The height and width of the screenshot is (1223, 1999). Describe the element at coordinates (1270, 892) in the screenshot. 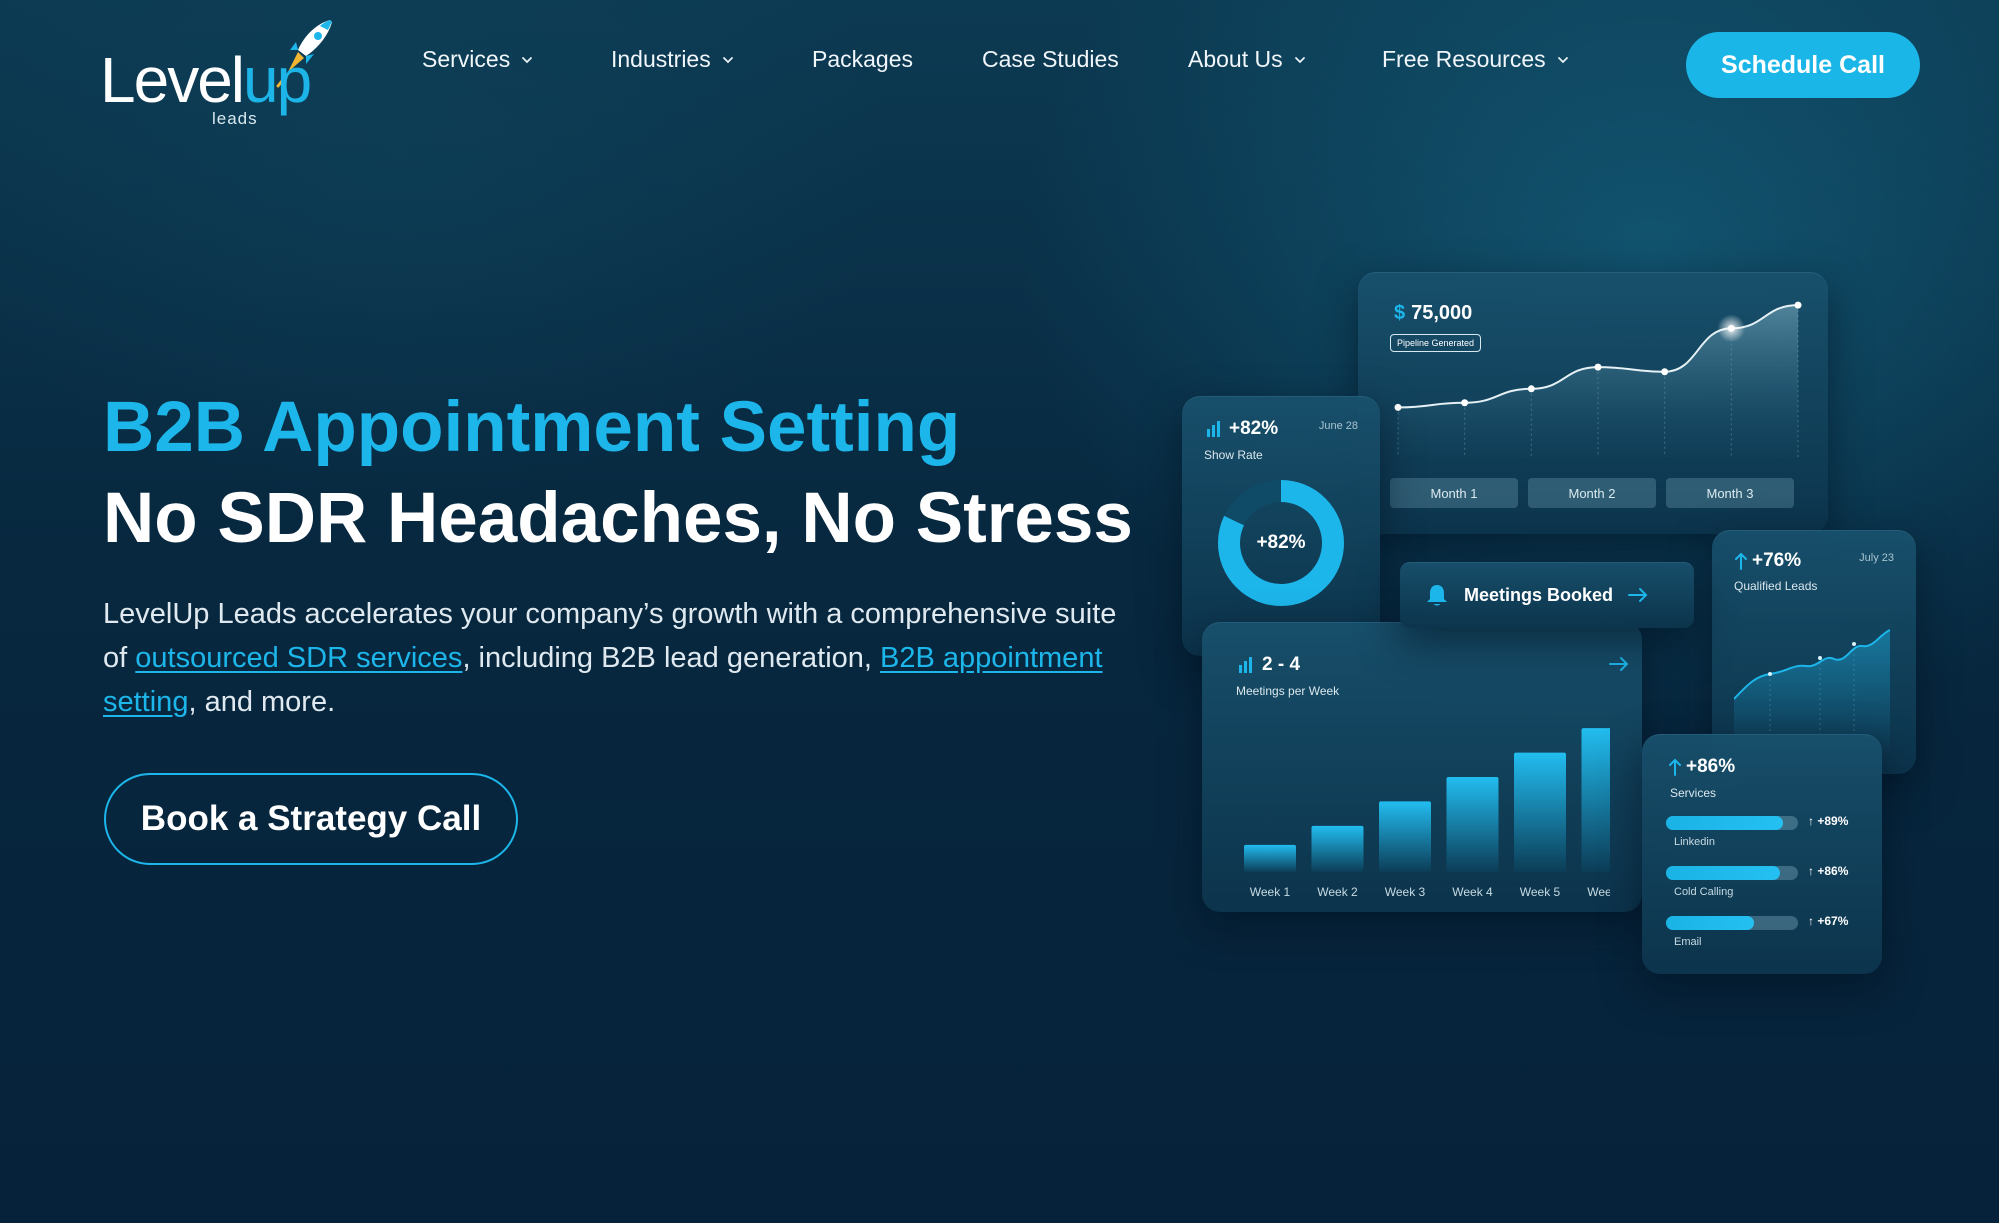

I see `week-tick-label: Week 1` at that location.